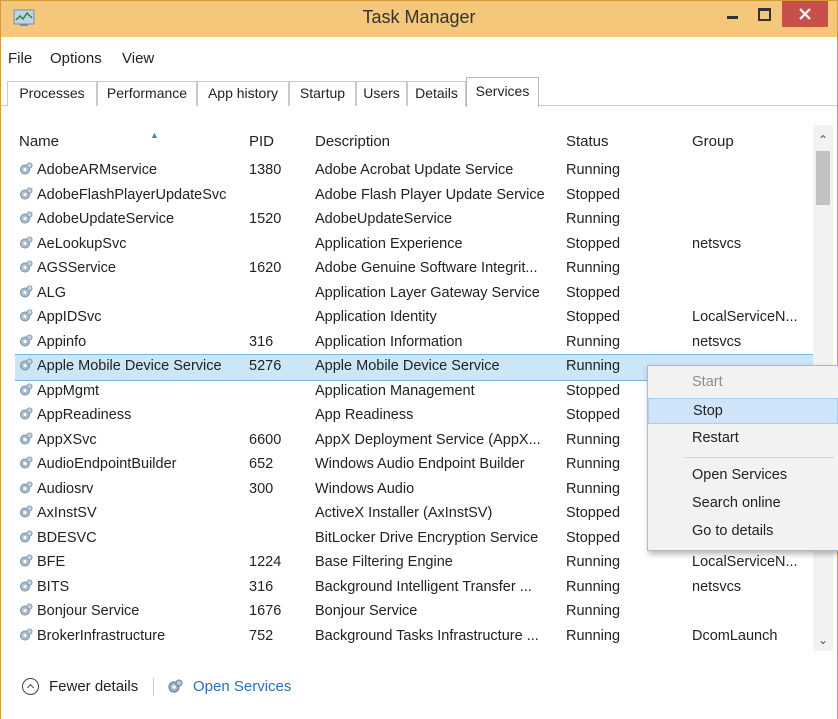 The width and height of the screenshot is (838, 719). Describe the element at coordinates (732, 14) in the screenshot. I see `minimize-button` at that location.